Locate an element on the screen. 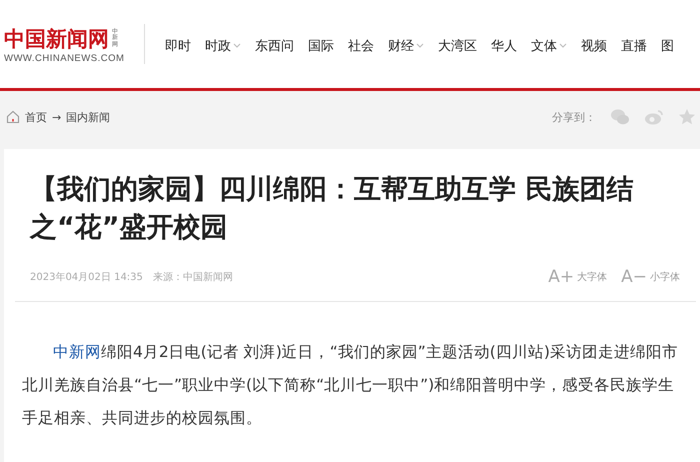 The height and width of the screenshot is (462, 700). logo-title: 中国新闻网 is located at coordinates (56, 38).